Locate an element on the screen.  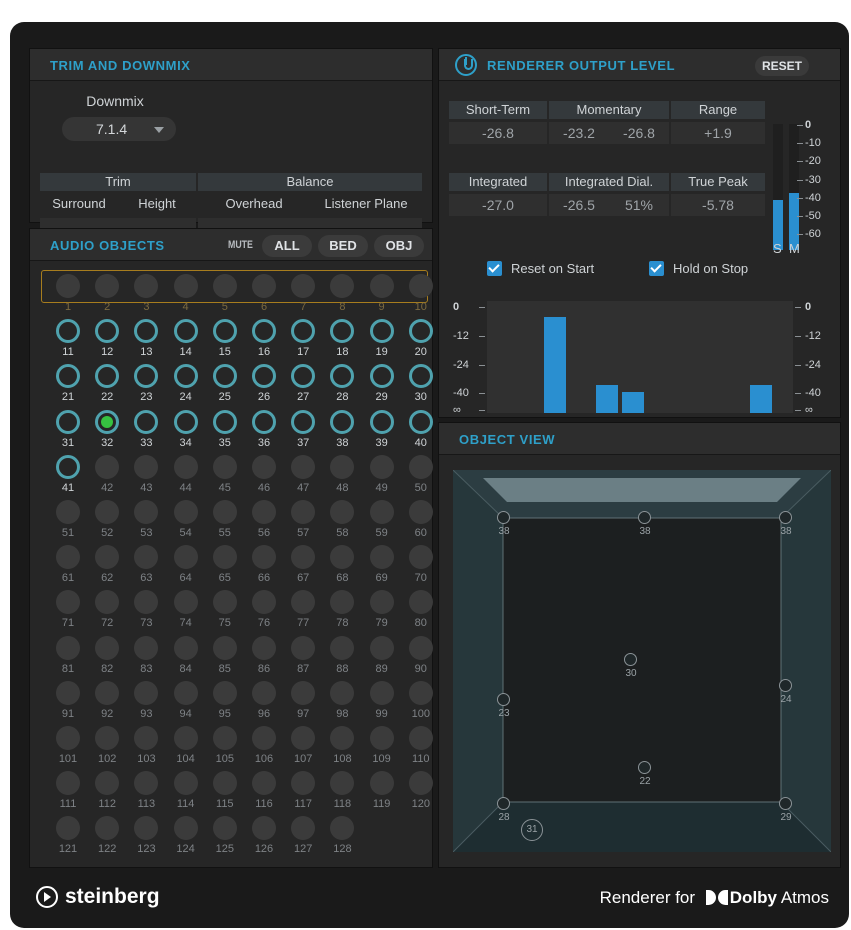
speaker-bottom-right is located at coordinates (785, 803).